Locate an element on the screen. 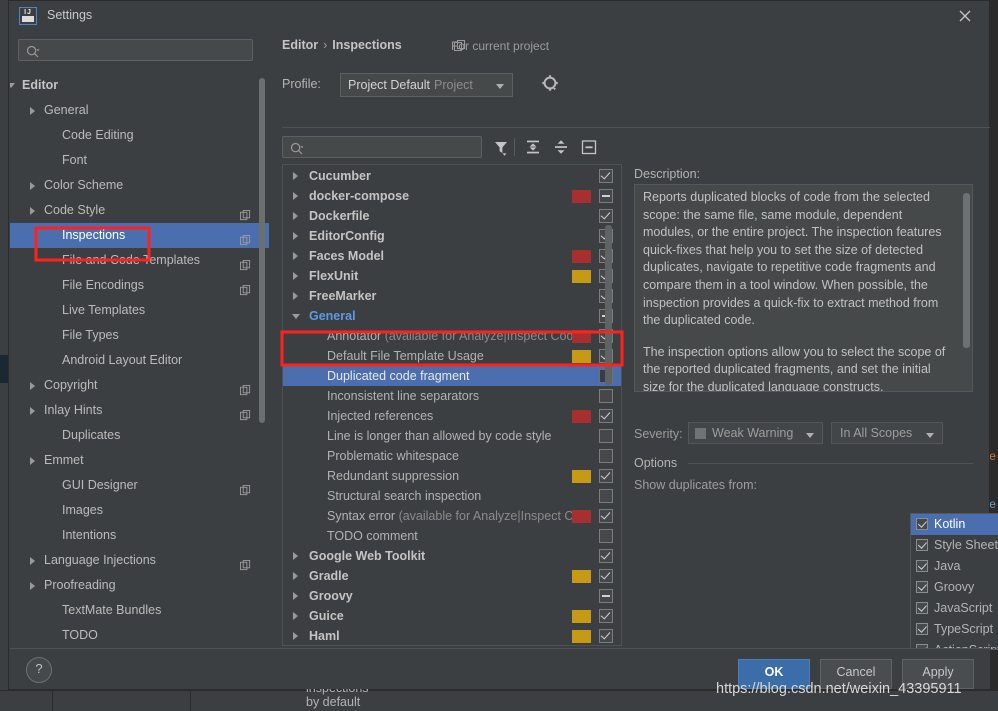  inspection-row: Default File Template Usage is located at coordinates (452, 356).